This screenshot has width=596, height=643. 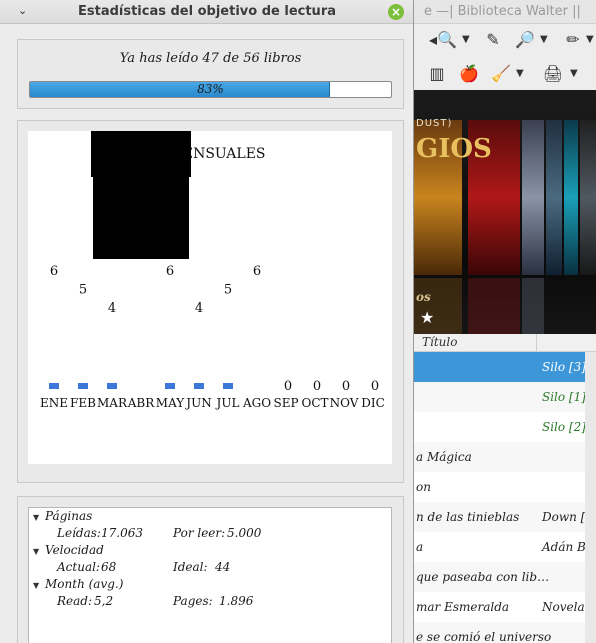 What do you see at coordinates (504, 212) in the screenshot?
I see `cover-shelf: DUST) GIOS os ★` at bounding box center [504, 212].